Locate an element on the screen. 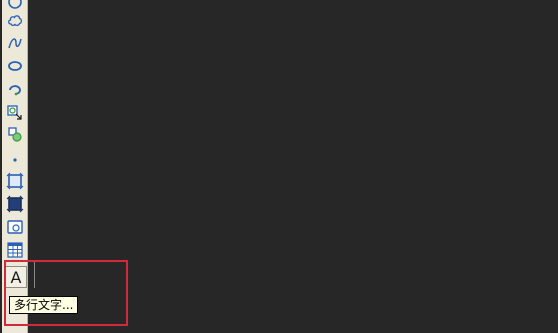 The image size is (558, 333). gradient-tool-button is located at coordinates (15, 204).